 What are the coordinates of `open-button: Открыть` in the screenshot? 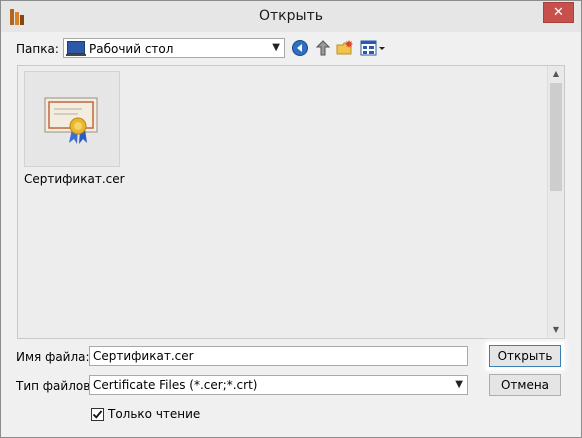 It's located at (525, 356).